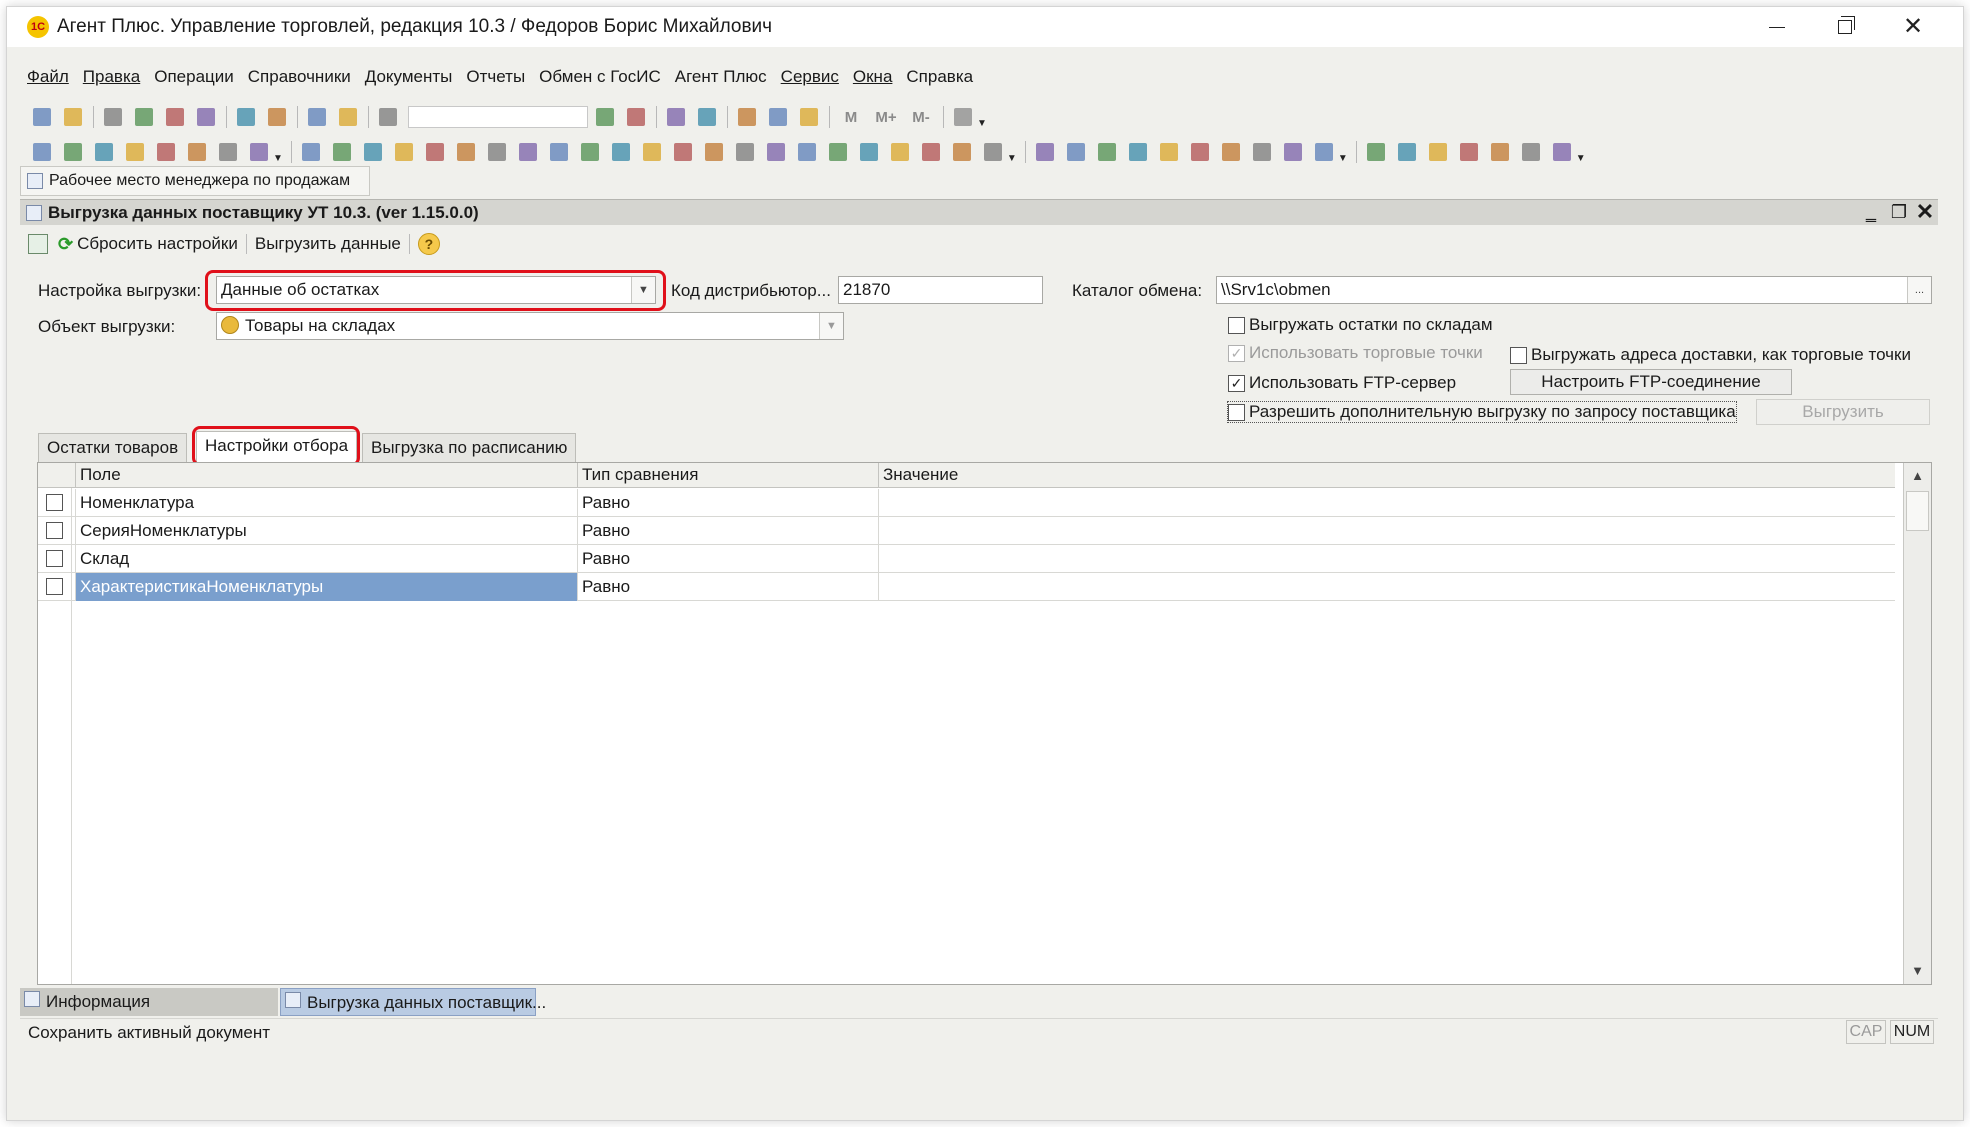  I want to click on menu-item: Агент Плюс, so click(721, 82).